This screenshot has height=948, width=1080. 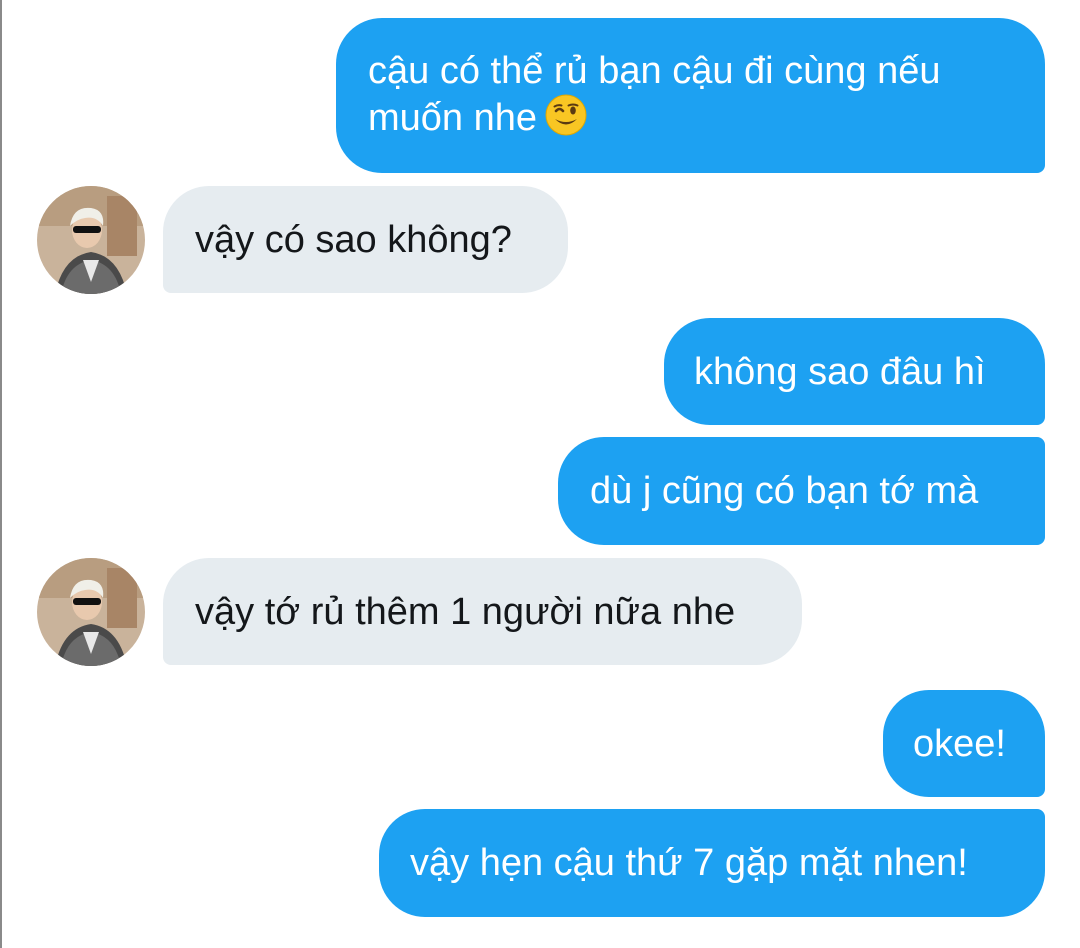 I want to click on message-bubble-sent: vậy hẹn cậu thứ 7 gặp mặt nhen!, so click(x=712, y=863).